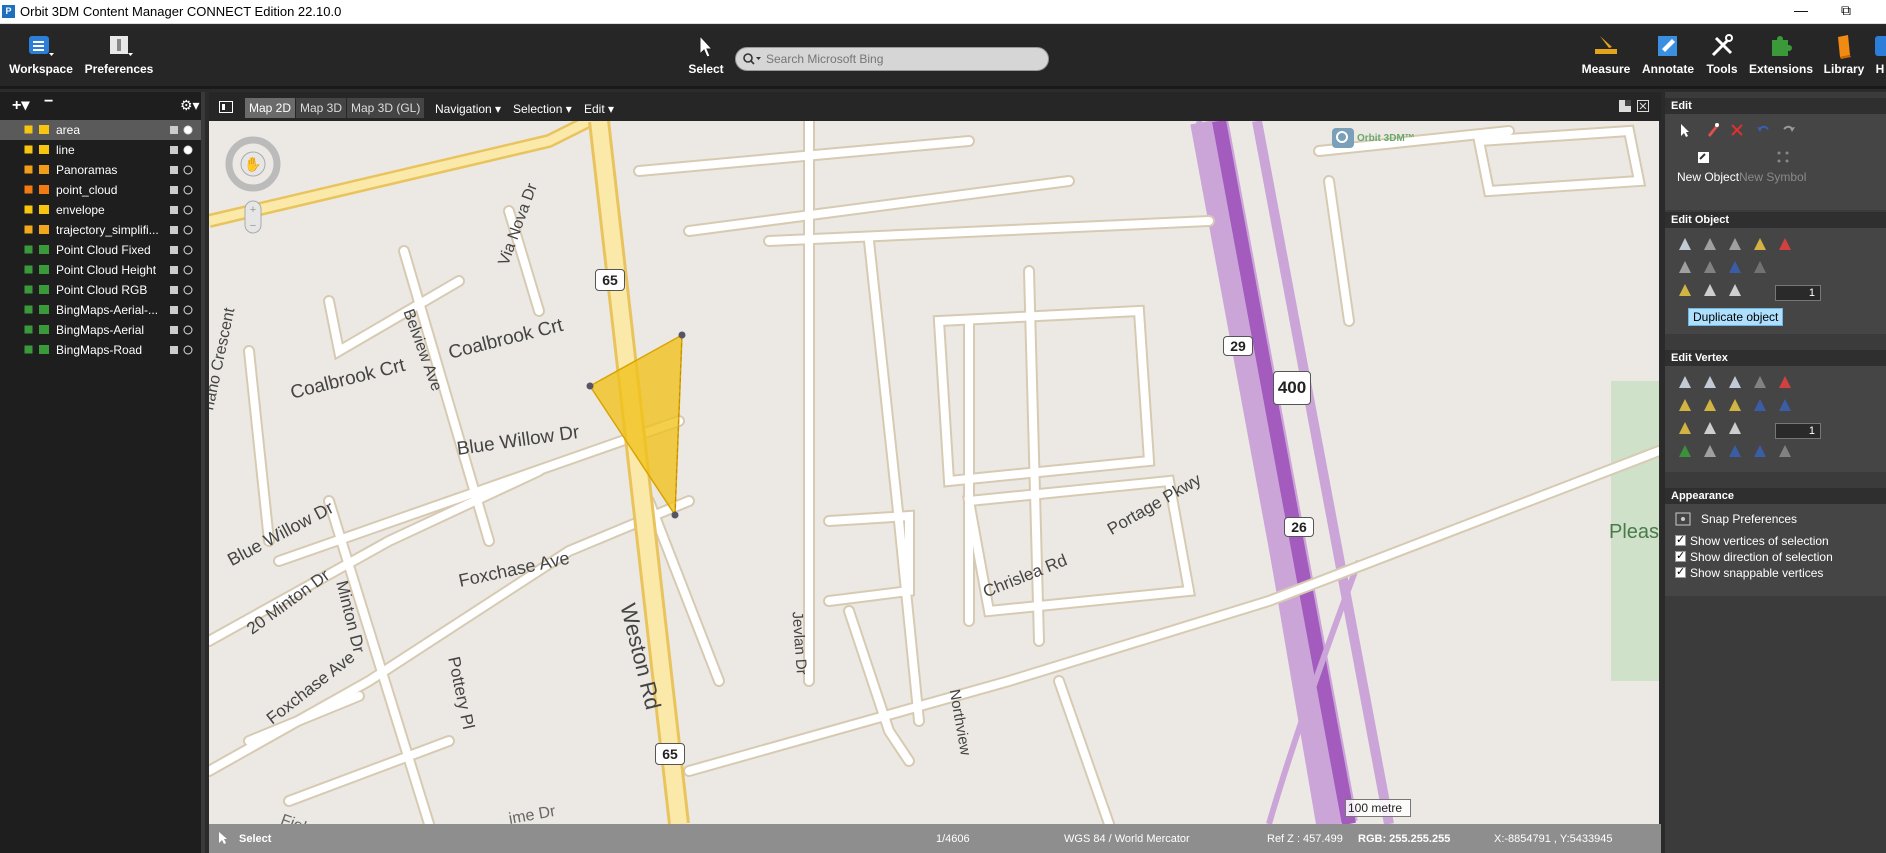  I want to click on layer-row: Panoramas, so click(100, 170).